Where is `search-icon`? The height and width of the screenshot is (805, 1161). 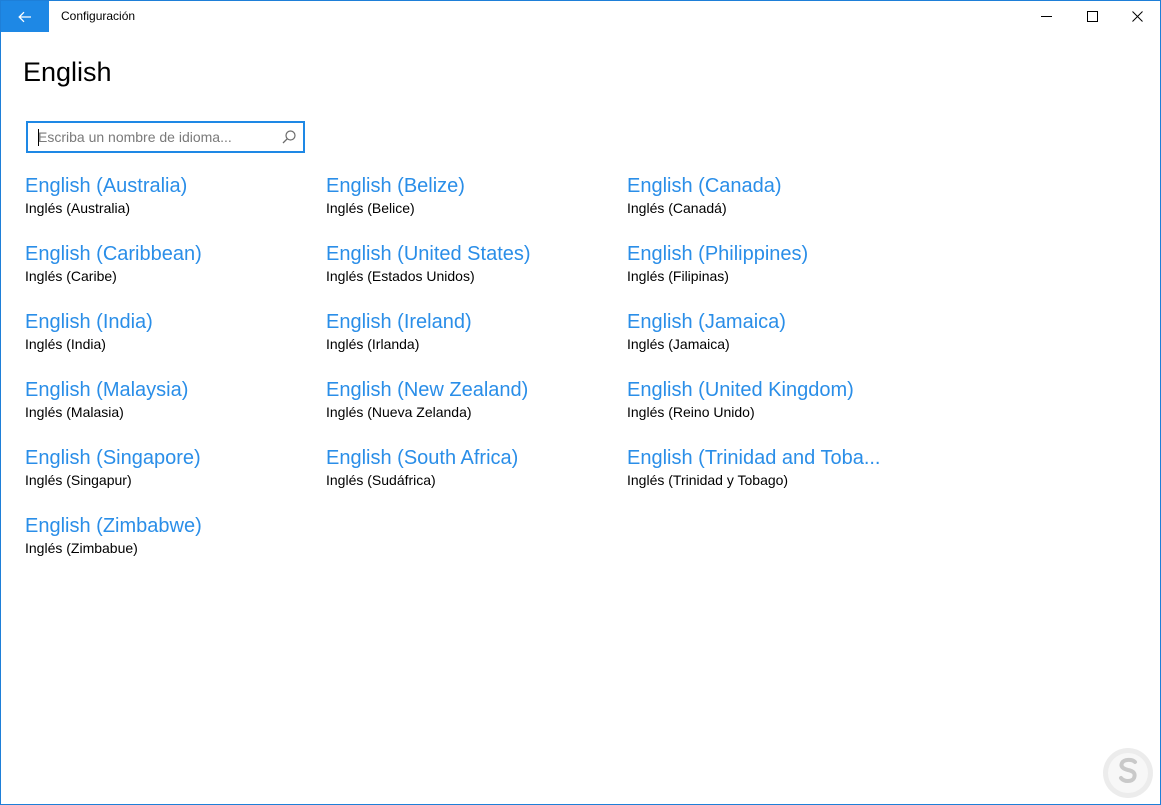 search-icon is located at coordinates (289, 137).